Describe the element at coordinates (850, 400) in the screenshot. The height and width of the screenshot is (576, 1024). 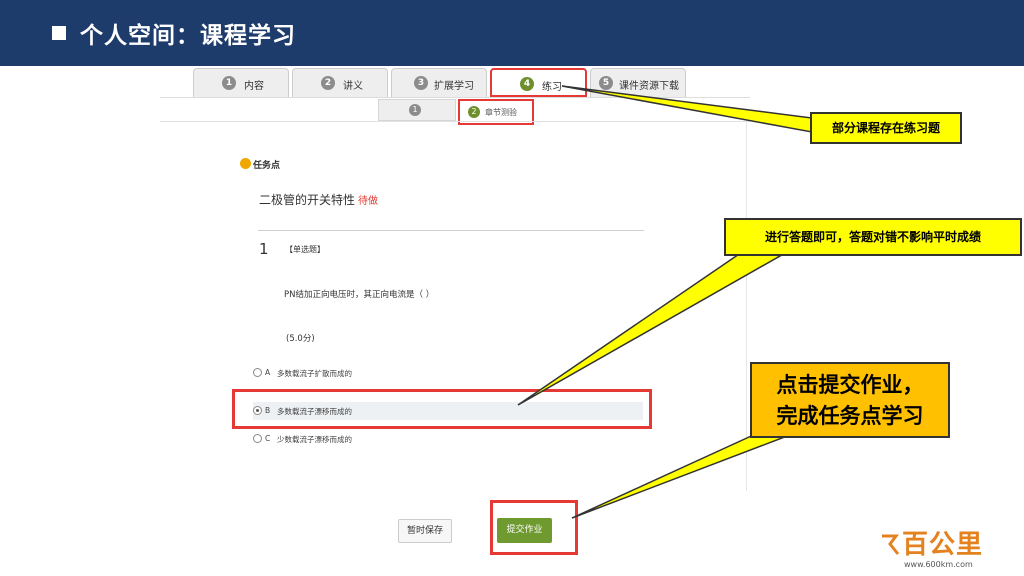
I see `submit-callout: 点击提交作业， 完成任务点学习` at that location.